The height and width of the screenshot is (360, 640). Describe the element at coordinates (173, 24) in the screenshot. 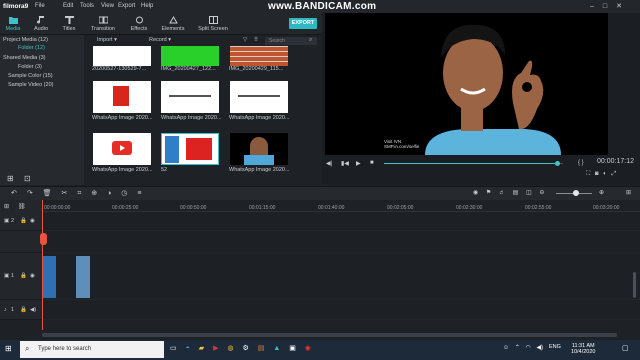

I see `tab-elements: Elements` at that location.